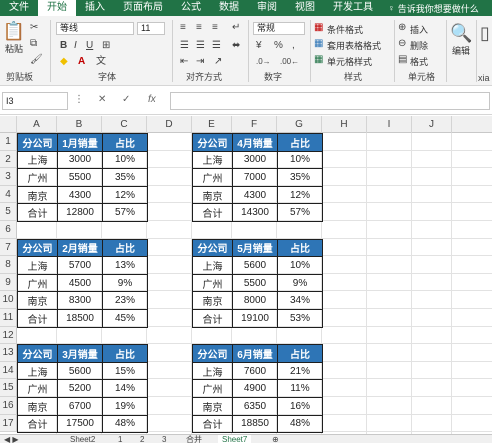 This screenshot has width=492, height=443. What do you see at coordinates (267, 8) in the screenshot?
I see `menu-item: 审阅` at bounding box center [267, 8].